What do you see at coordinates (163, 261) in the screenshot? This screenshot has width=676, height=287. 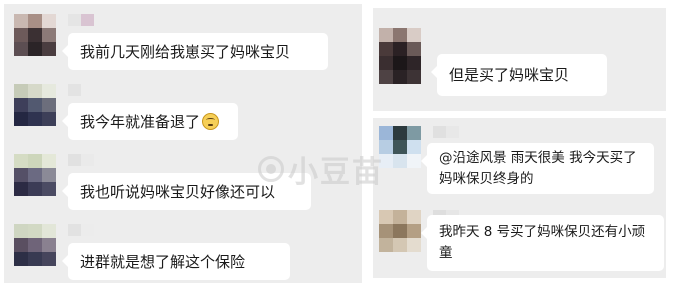 I see `message-text: 进群就是想了解这个保险` at bounding box center [163, 261].